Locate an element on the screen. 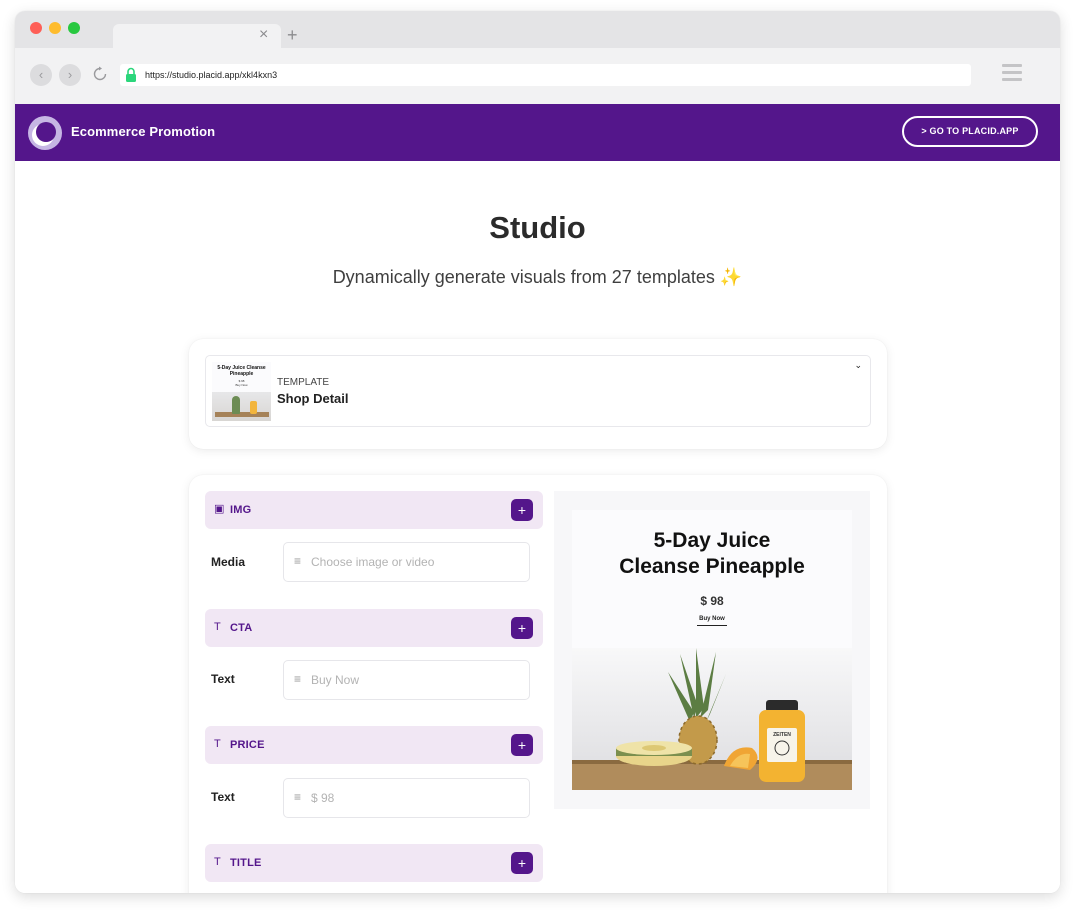  price-text-placeholder: $ 98 is located at coordinates (323, 798).